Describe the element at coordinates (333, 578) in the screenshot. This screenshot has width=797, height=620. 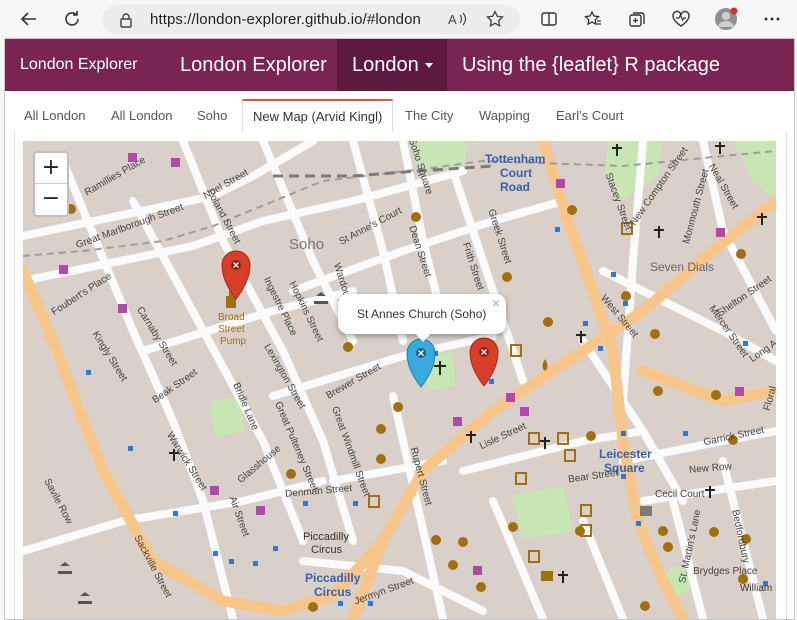
I see `map-label-piccadilly-station-1: Piccadilly` at that location.